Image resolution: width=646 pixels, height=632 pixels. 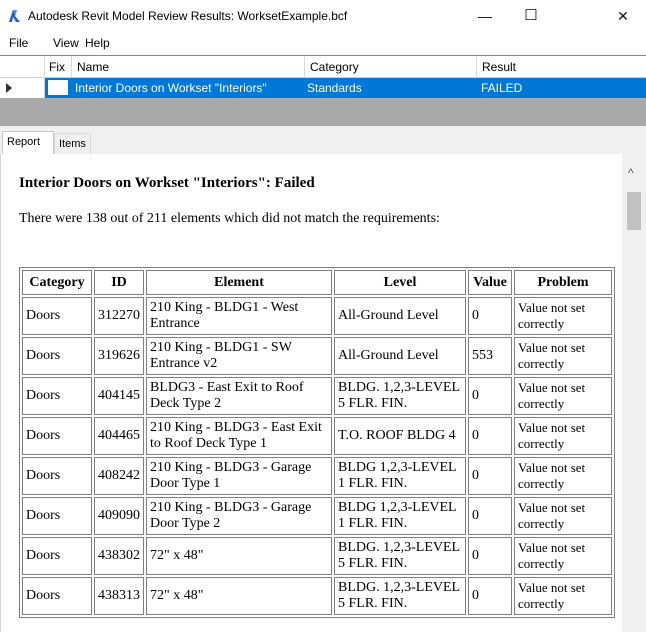 I want to click on cell-element: 210 King - BLDG3 - Garage Door Type 1, so click(x=239, y=476).